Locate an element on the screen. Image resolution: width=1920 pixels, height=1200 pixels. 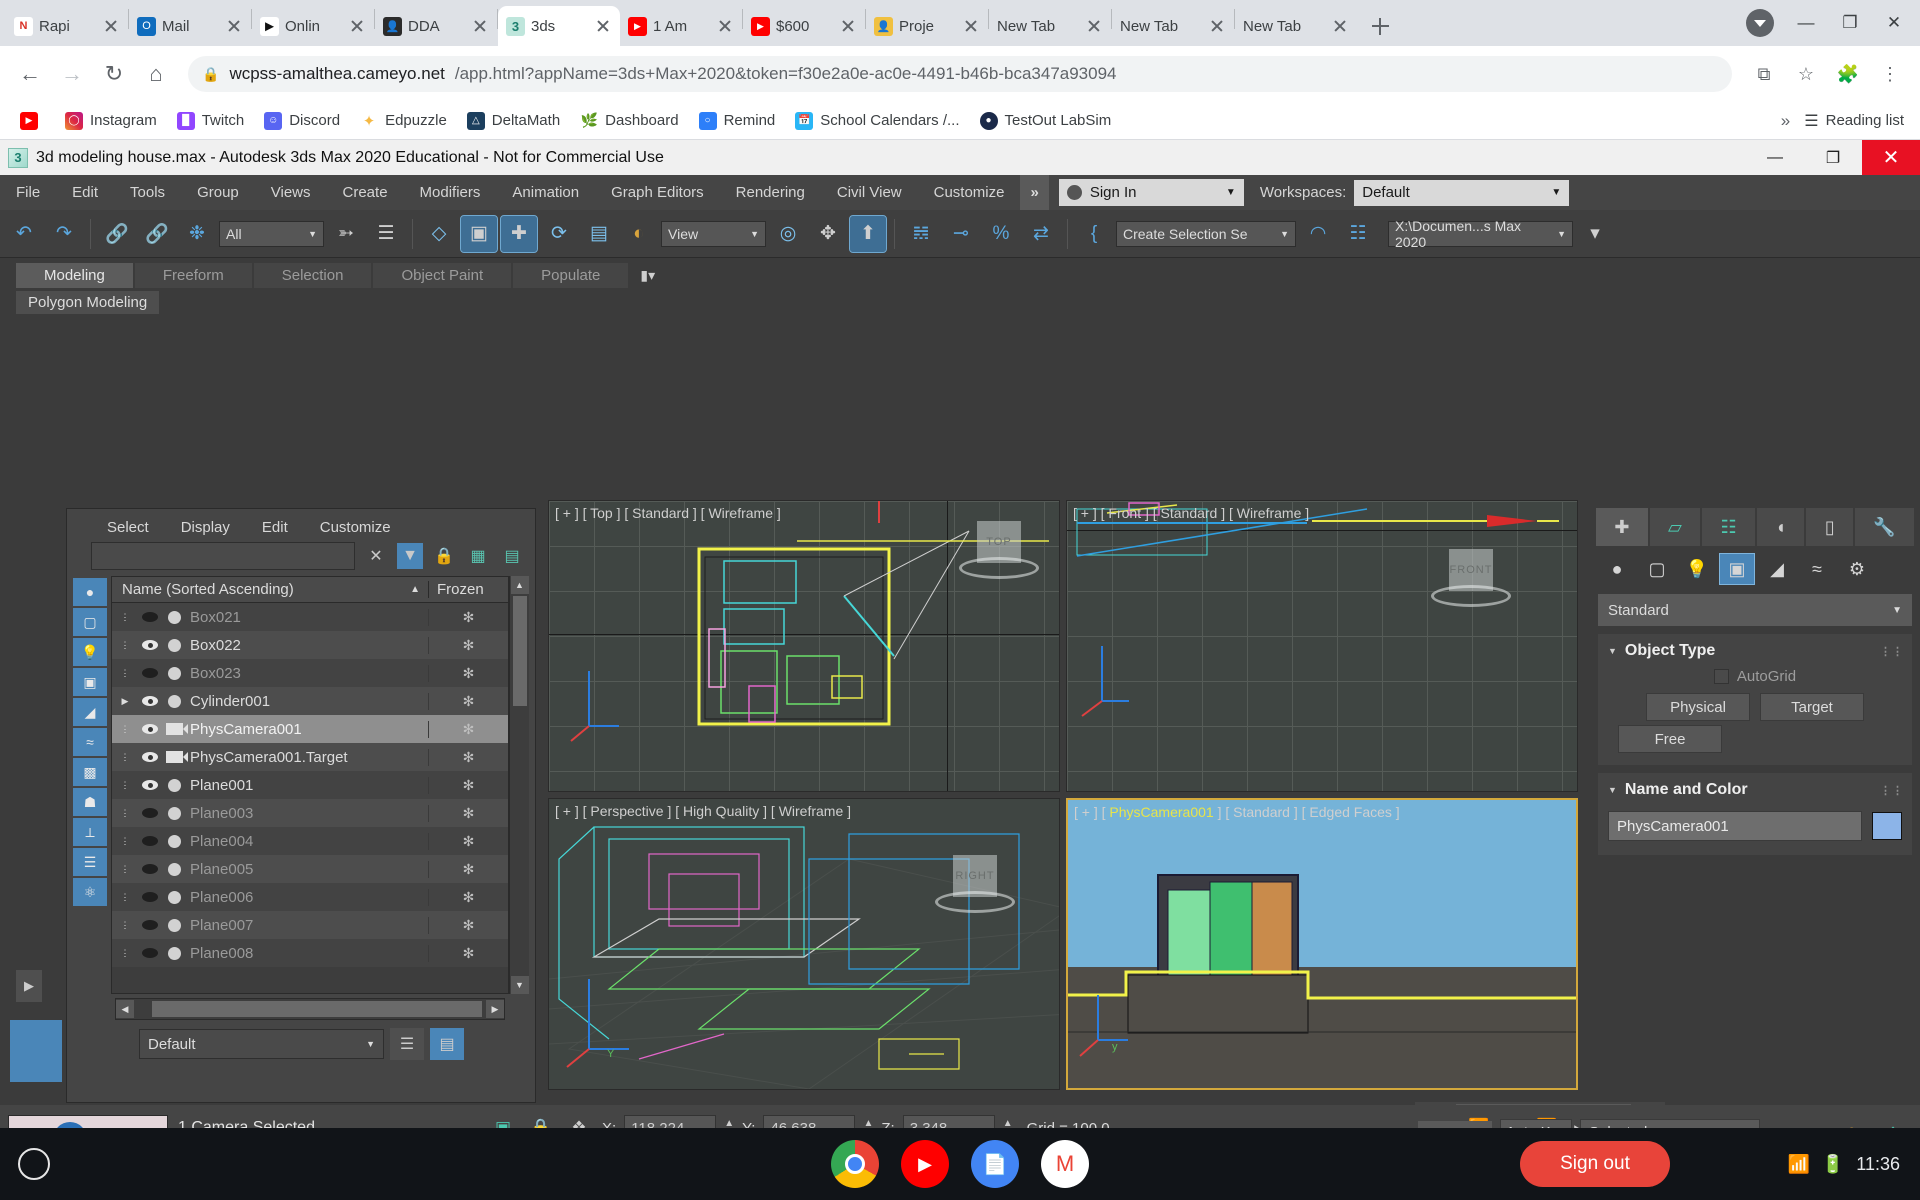
toolbar-overflow-icon: ▾ is located at coordinates (1595, 234).